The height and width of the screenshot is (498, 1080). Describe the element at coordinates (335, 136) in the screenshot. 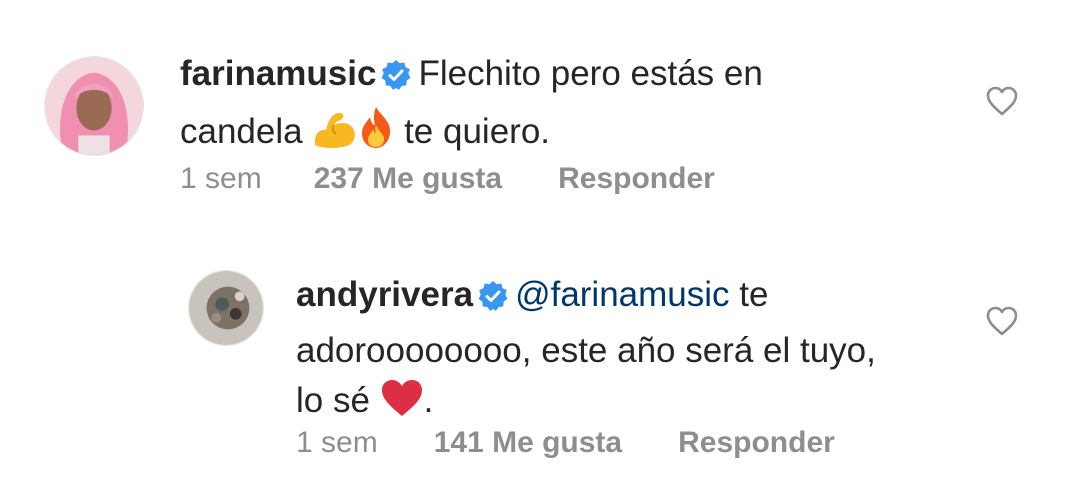

I see `flexed-biceps-icon` at that location.